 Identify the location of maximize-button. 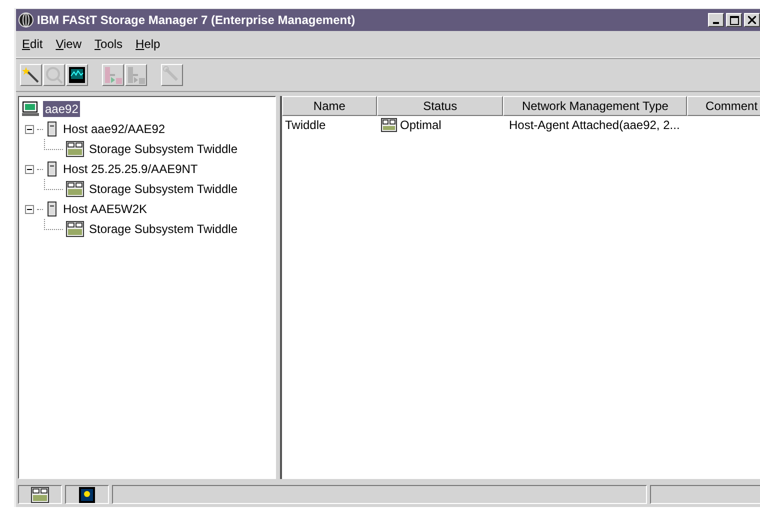
(734, 20).